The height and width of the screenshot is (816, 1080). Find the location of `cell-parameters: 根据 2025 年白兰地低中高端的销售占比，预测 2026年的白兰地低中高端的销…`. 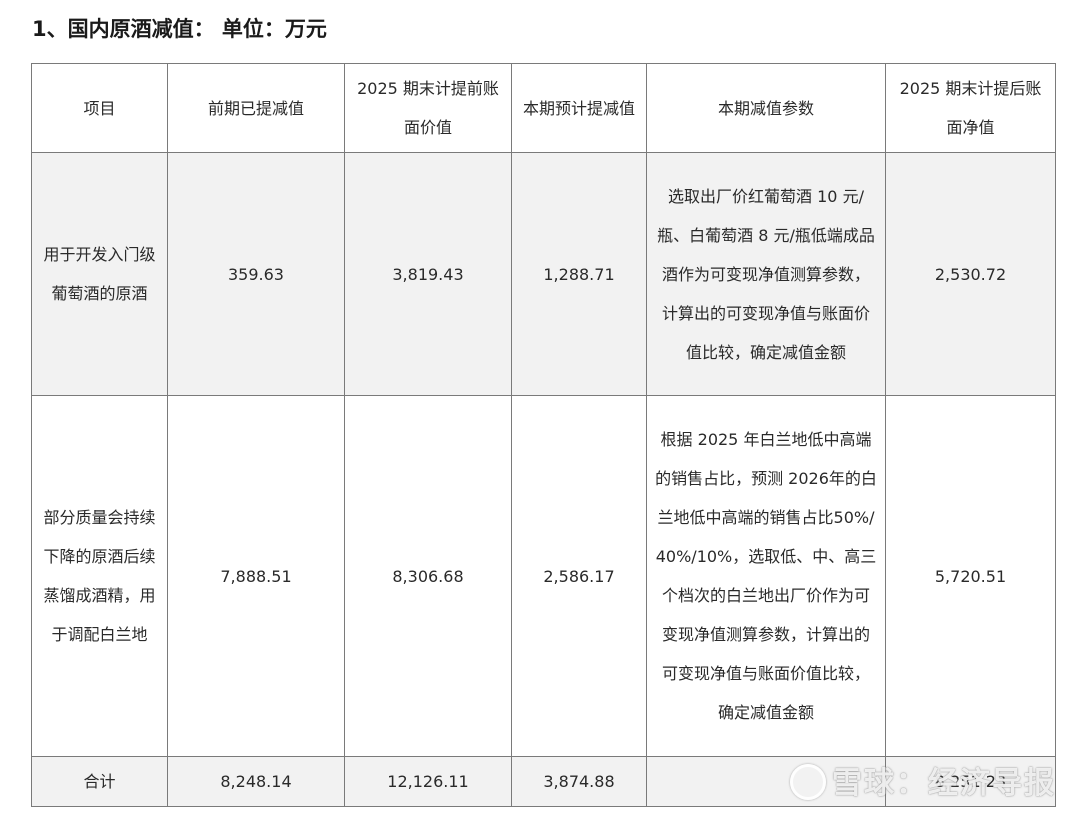

cell-parameters: 根据 2025 年白兰地低中高端的销售占比，预测 2026年的白兰地低中高端的销… is located at coordinates (766, 576).